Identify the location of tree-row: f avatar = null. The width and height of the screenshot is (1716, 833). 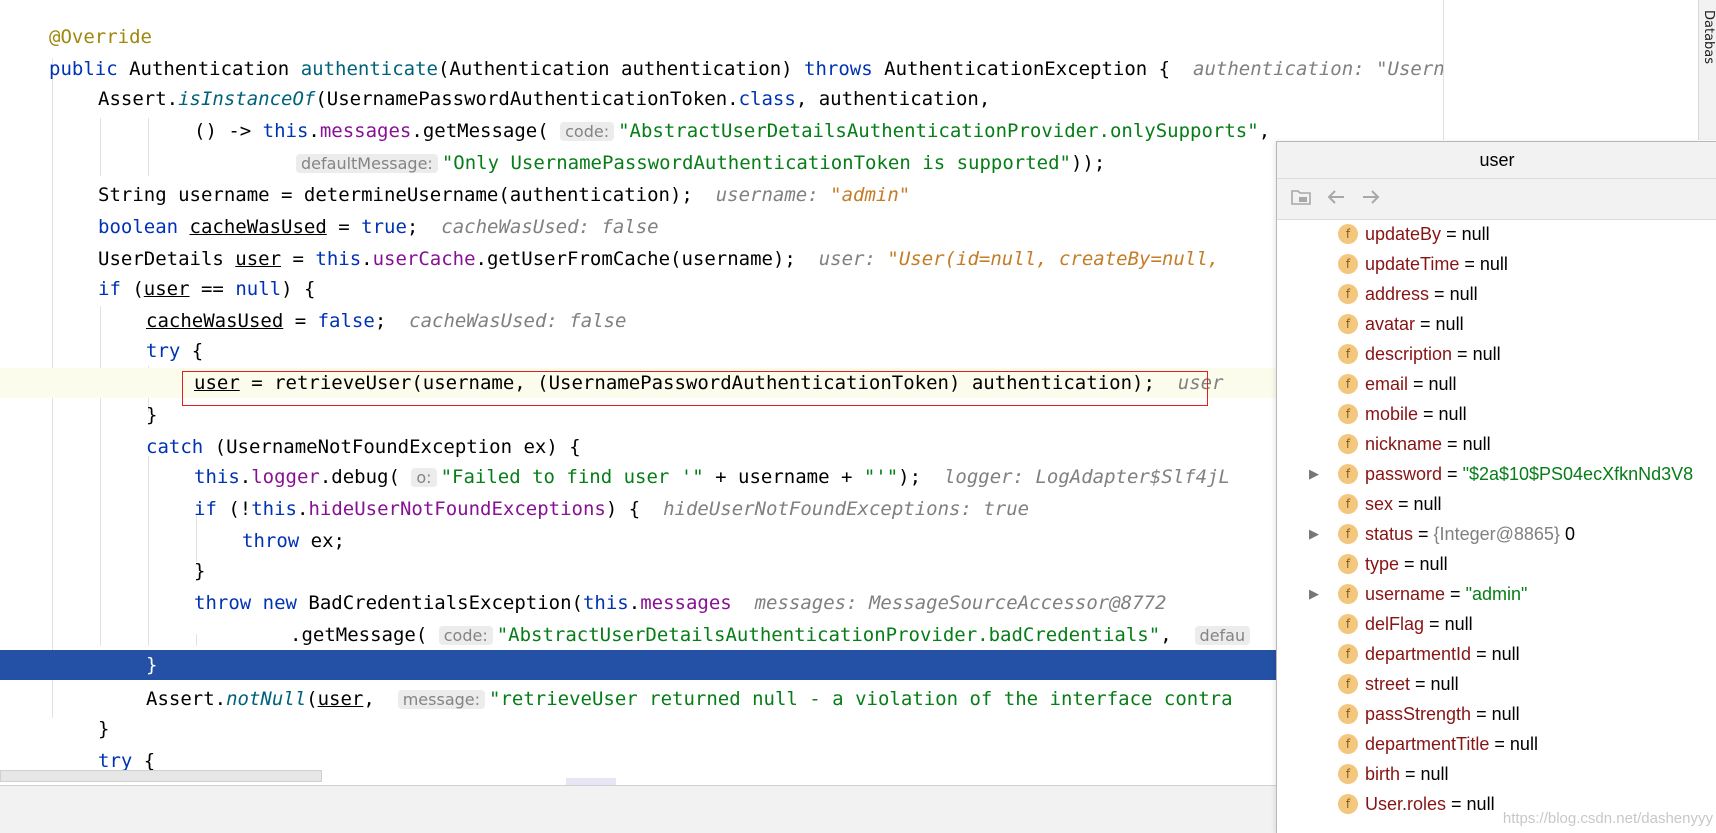
(1496, 324).